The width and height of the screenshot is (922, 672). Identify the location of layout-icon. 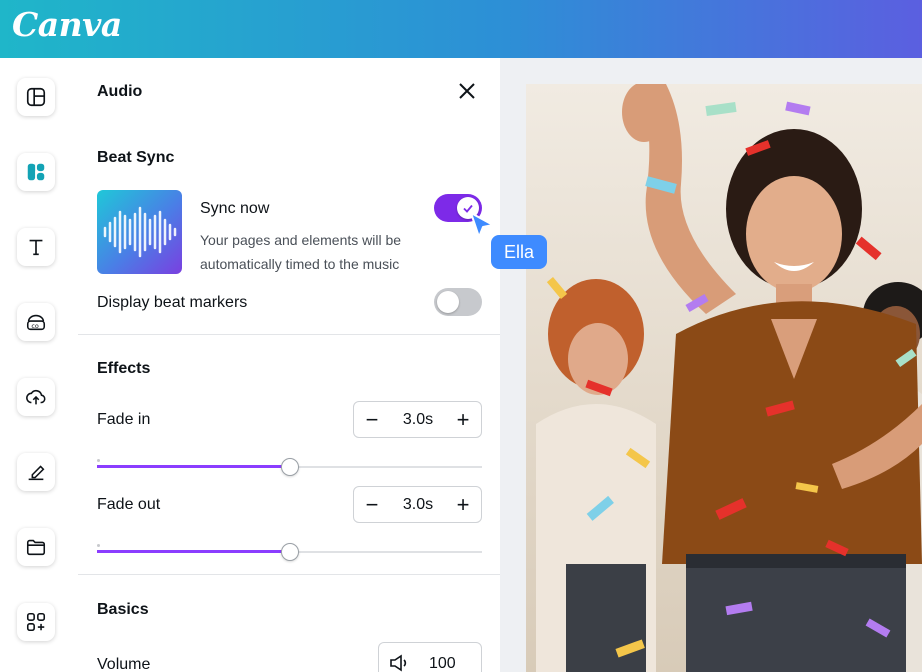
(36, 97).